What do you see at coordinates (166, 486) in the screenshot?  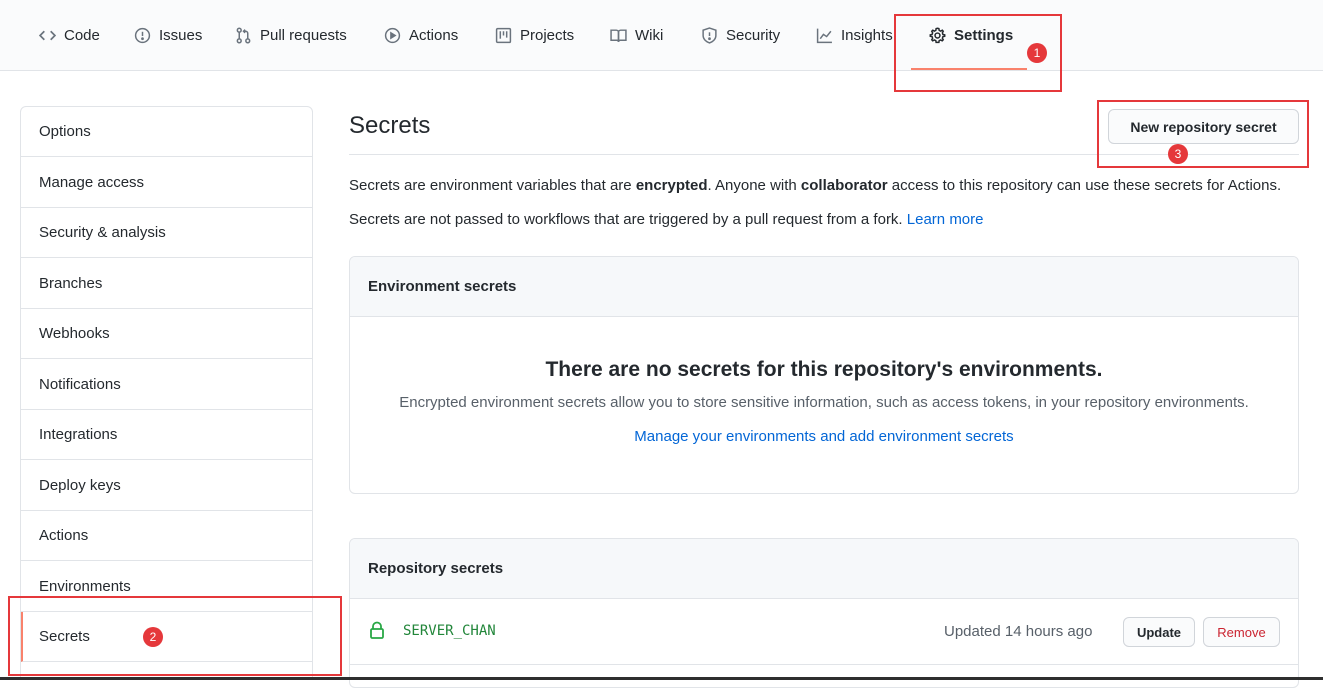 I see `sidebar-item-deploy-keys: Deploy keys` at bounding box center [166, 486].